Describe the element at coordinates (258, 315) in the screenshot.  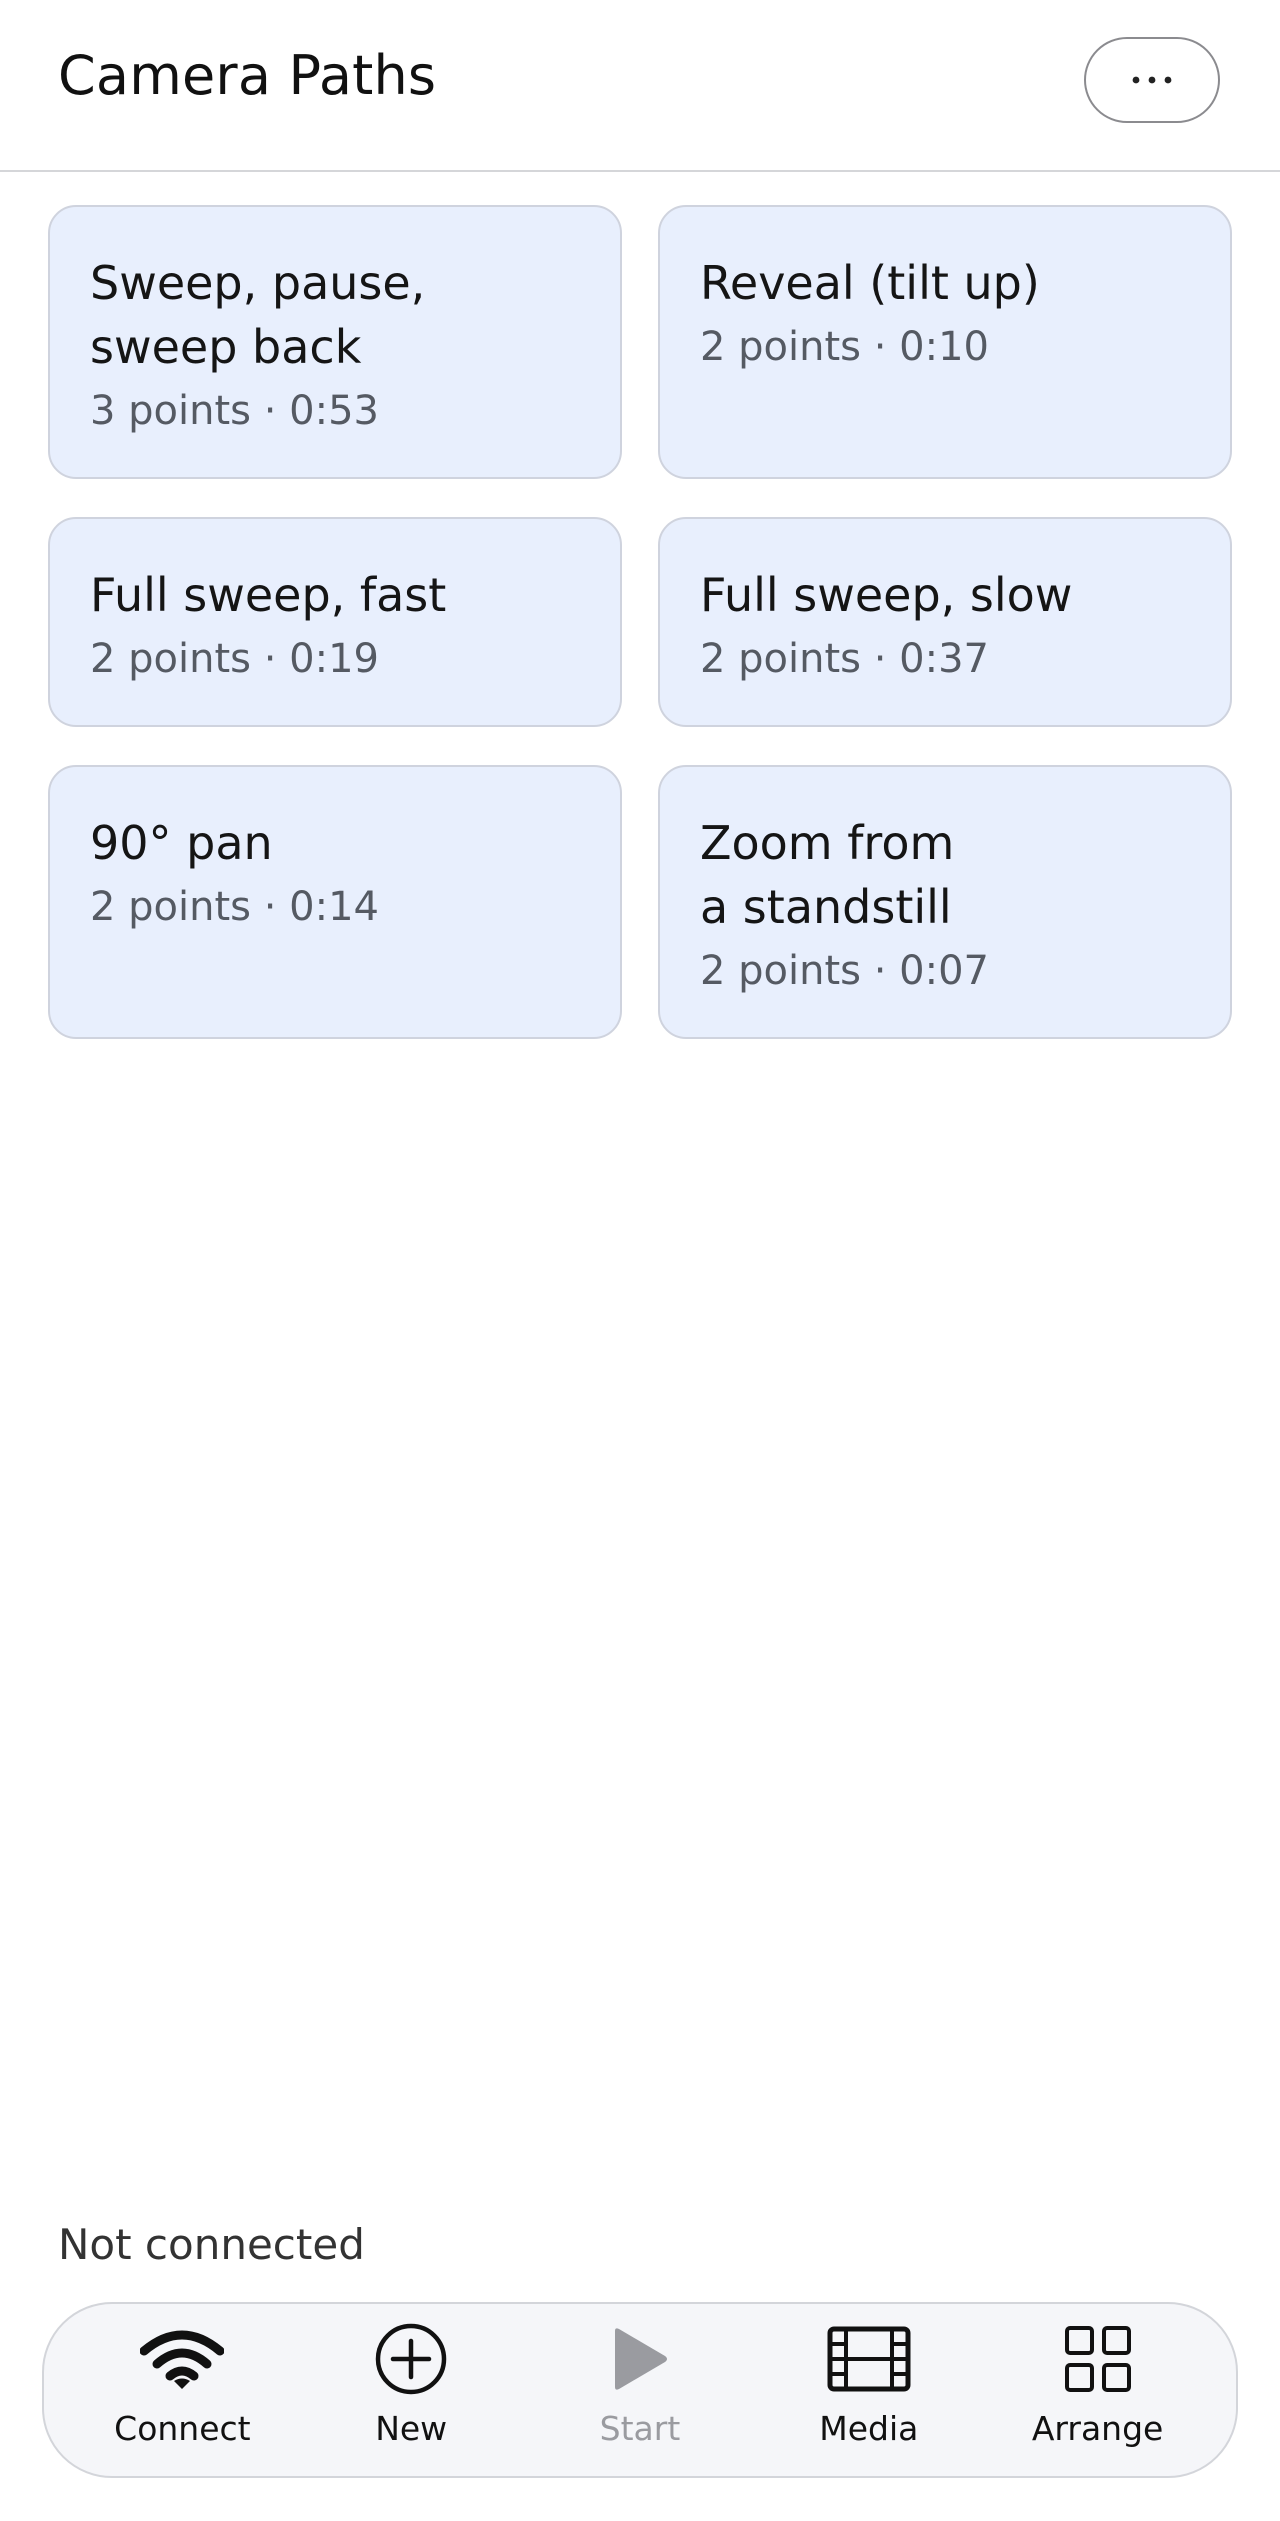
I see `path-title: Sweep, pause, sweep back` at that location.